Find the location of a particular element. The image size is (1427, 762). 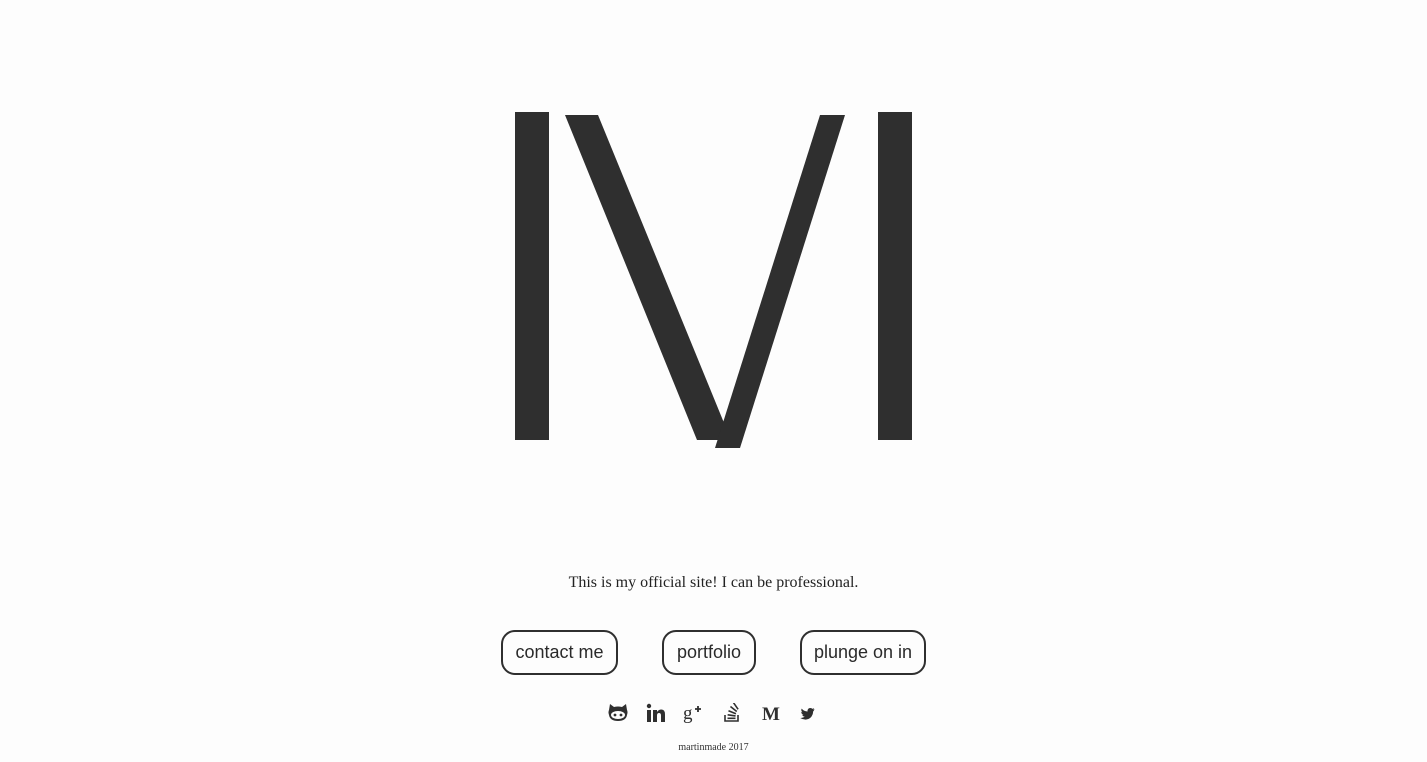

stack-overflow-icon is located at coordinates (732, 713).